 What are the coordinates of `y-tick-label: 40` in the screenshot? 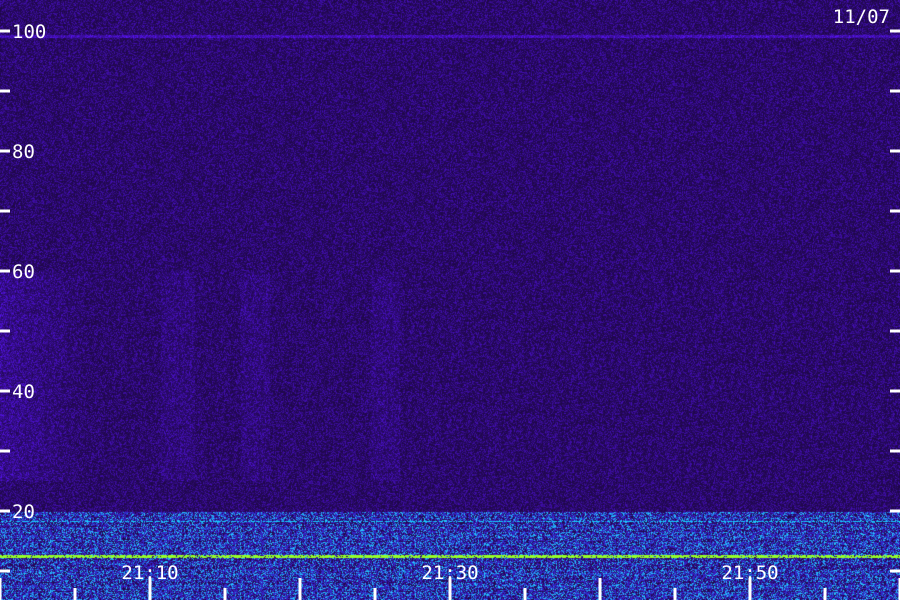 It's located at (23, 392).